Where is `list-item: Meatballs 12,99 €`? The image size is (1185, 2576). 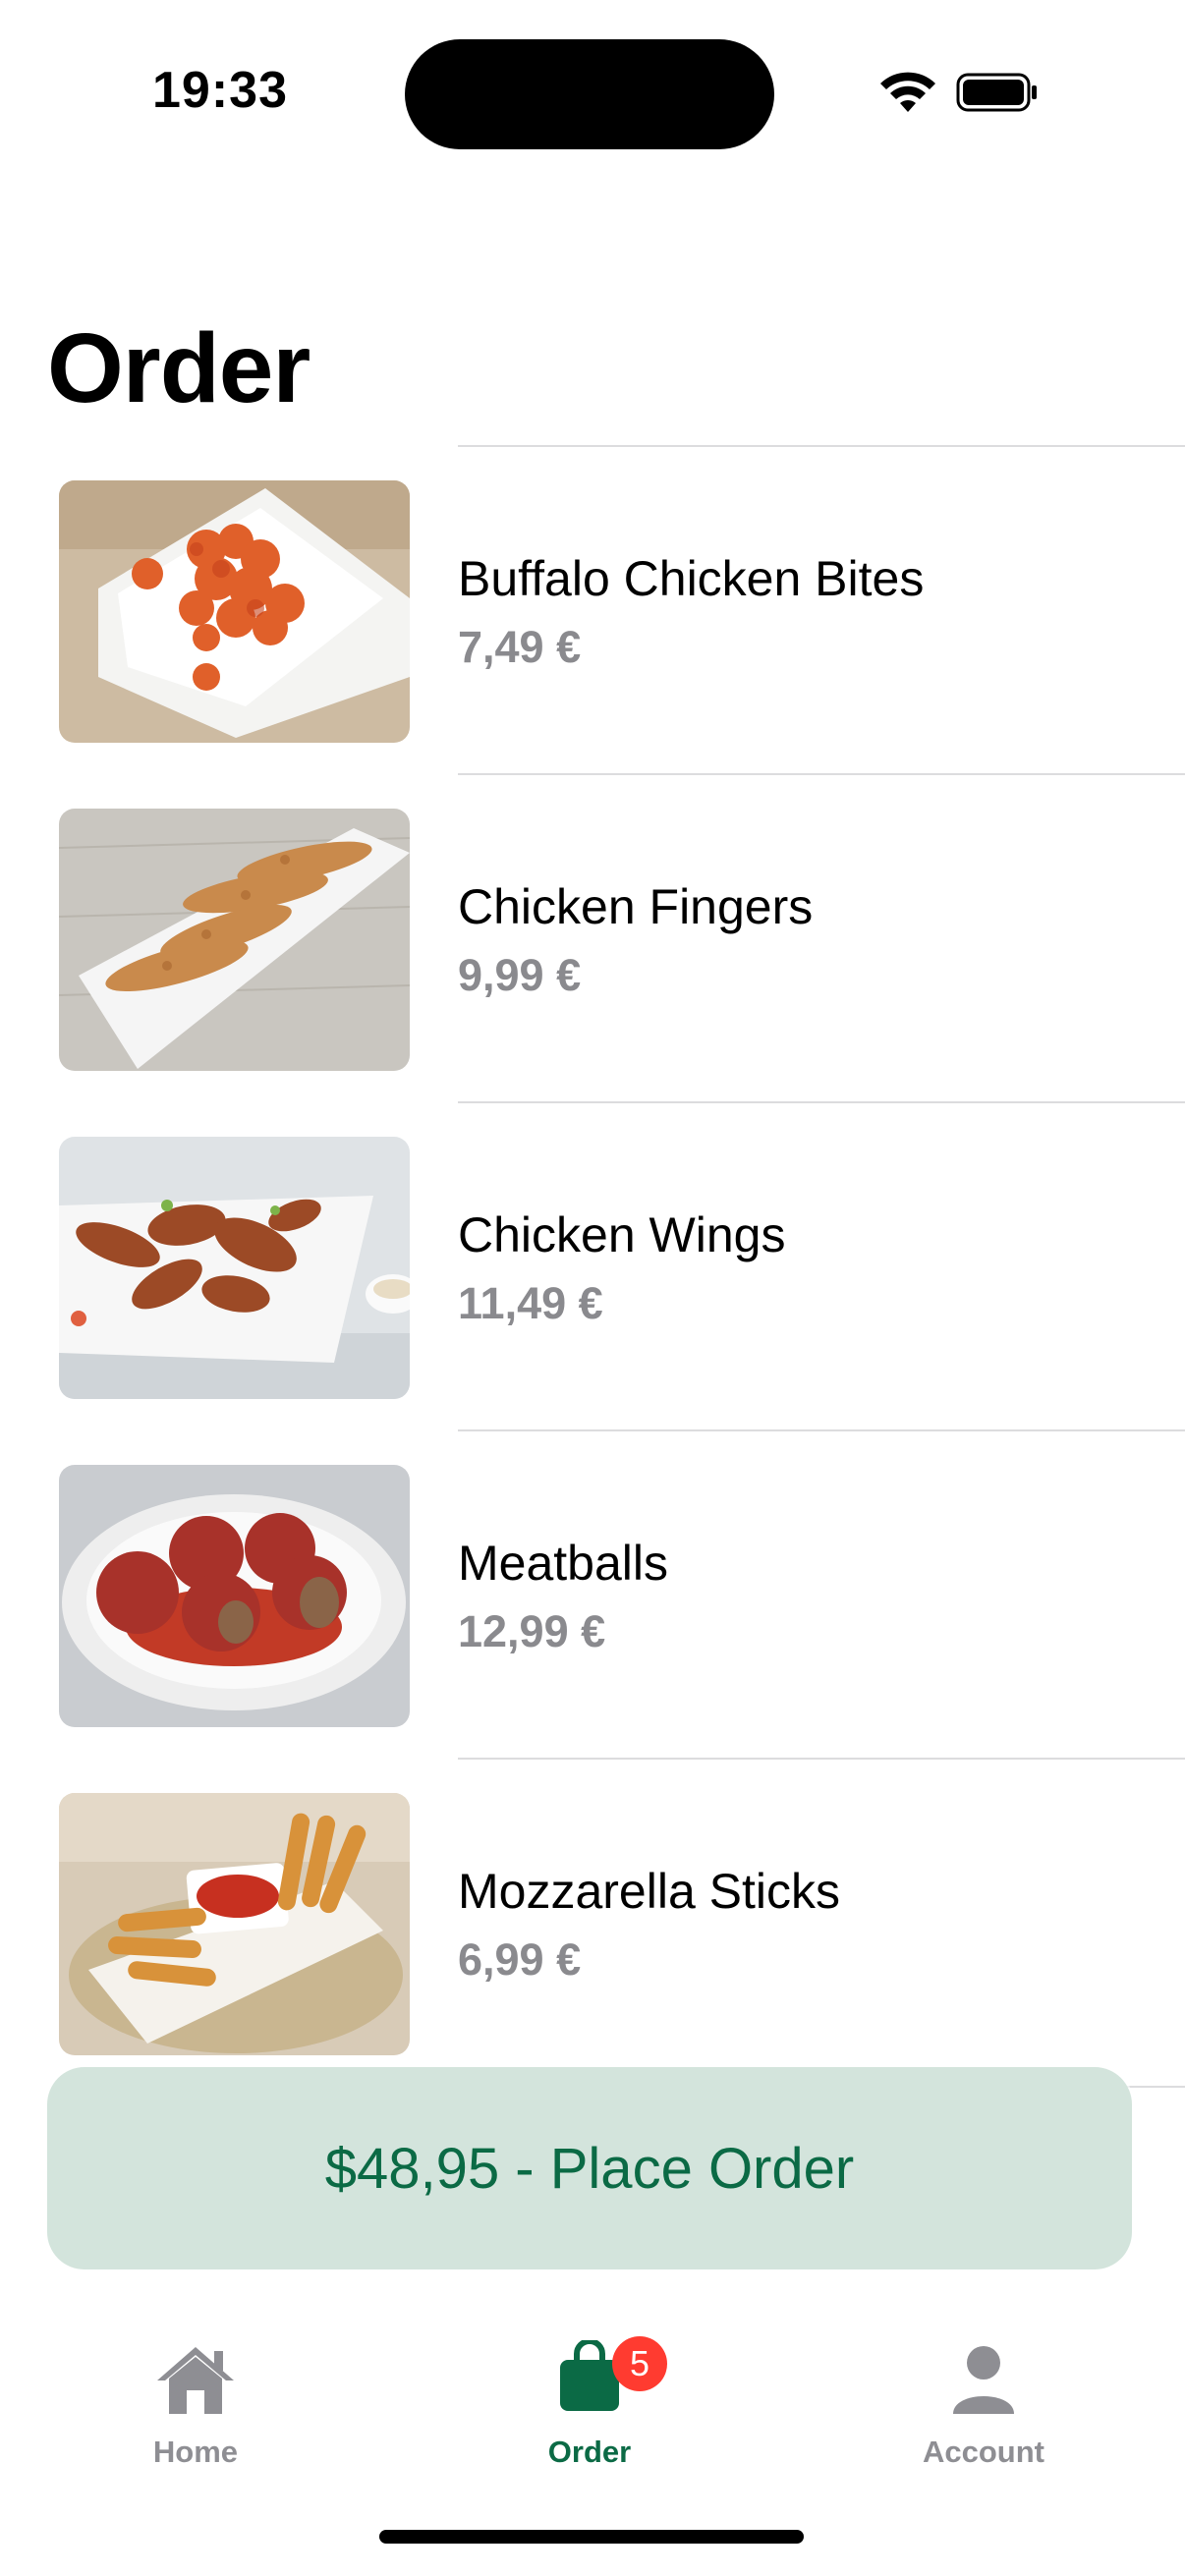
list-item: Meatballs 12,99 € is located at coordinates (592, 1595).